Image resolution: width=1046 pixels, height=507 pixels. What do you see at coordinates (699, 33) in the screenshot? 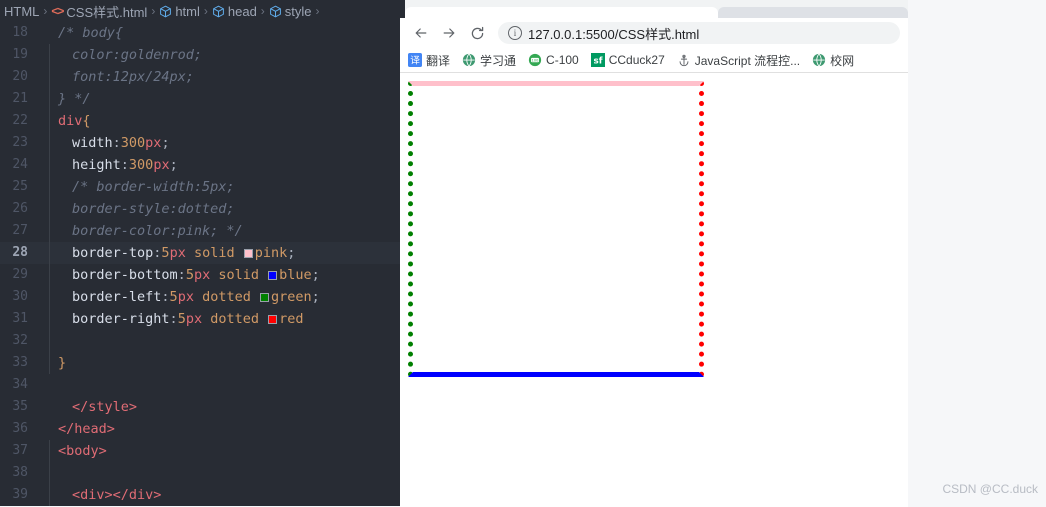
I see `address-bar: i 127.0.0.1:5500/CSS样式.html` at bounding box center [699, 33].